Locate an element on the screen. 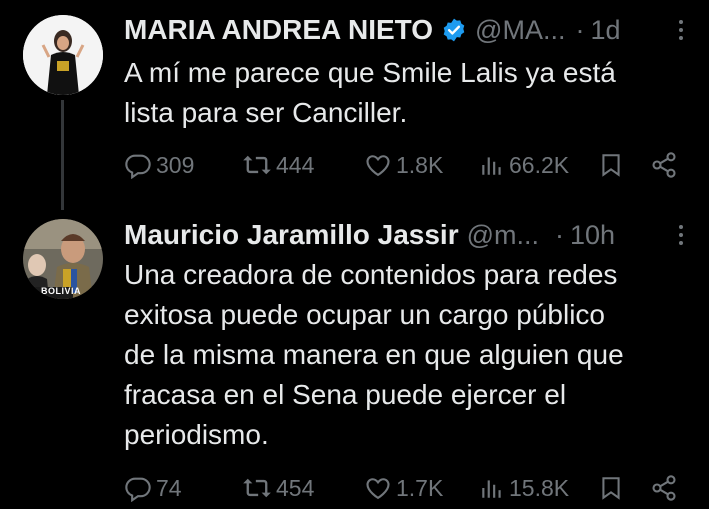 The image size is (709, 509). repost-button: 444 is located at coordinates (278, 165).